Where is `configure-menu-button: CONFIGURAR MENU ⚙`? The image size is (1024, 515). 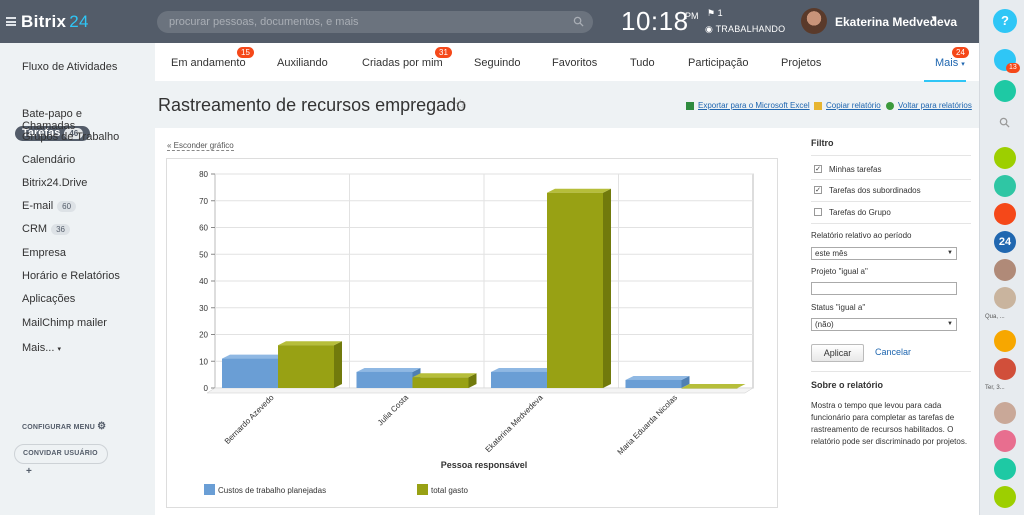
configure-menu-button: CONFIGURAR MENU ⚙ is located at coordinates (64, 426).